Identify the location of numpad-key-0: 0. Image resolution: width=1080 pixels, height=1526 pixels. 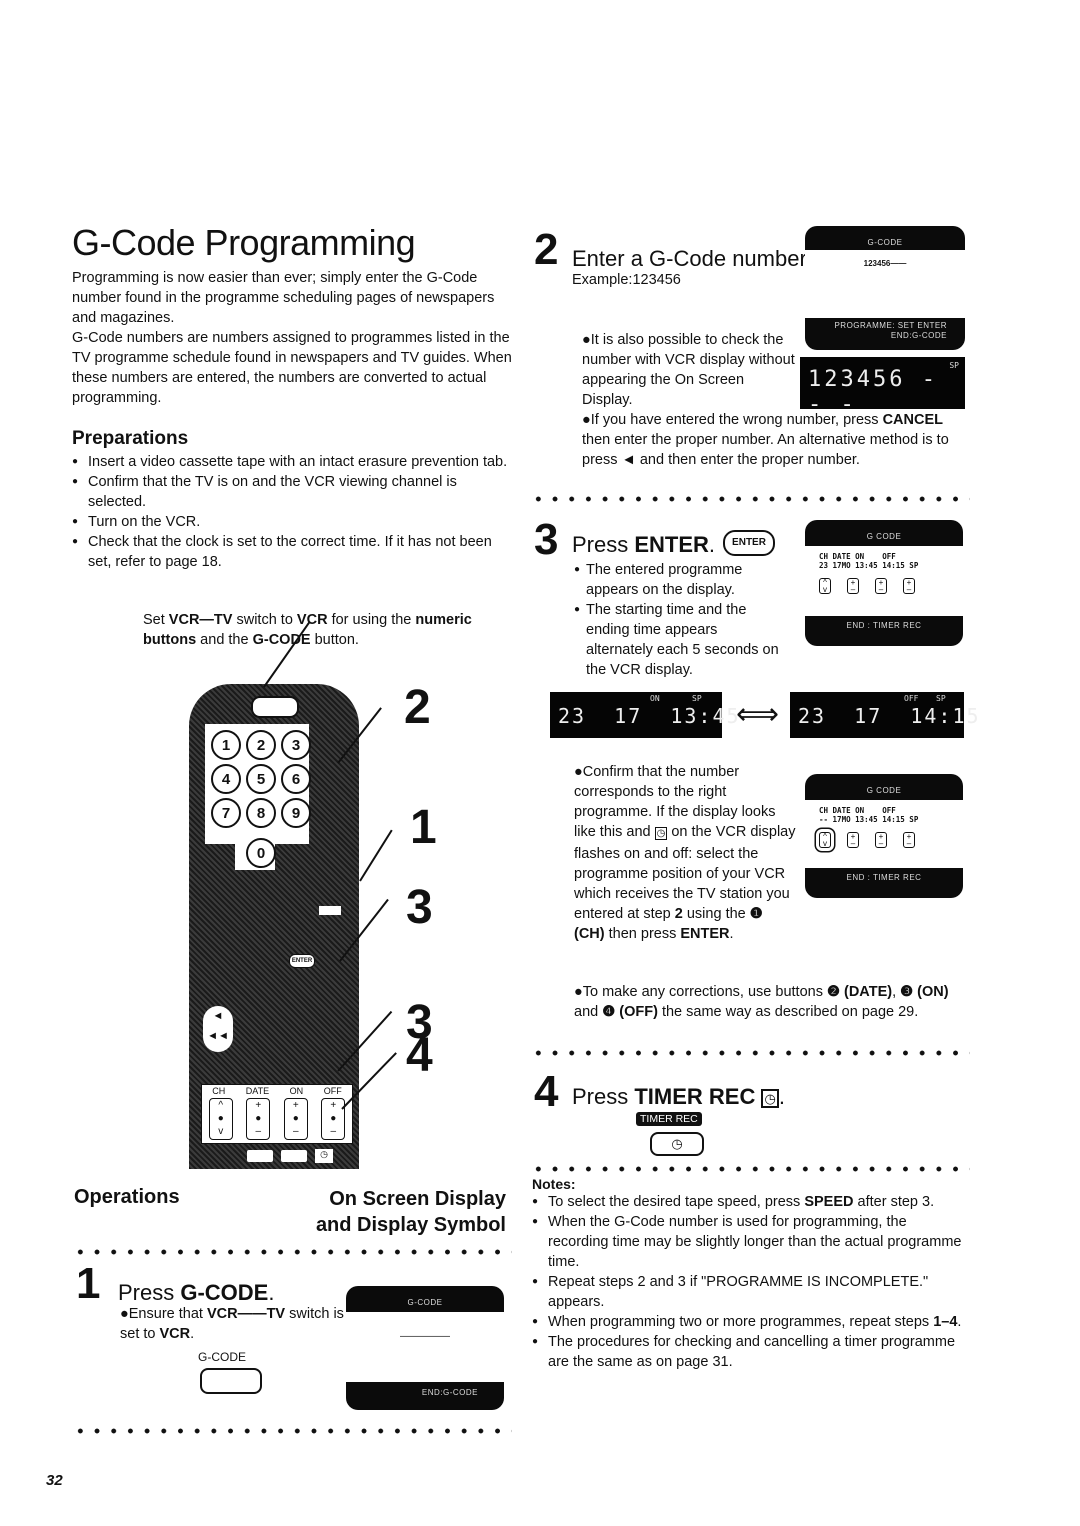
(261, 853).